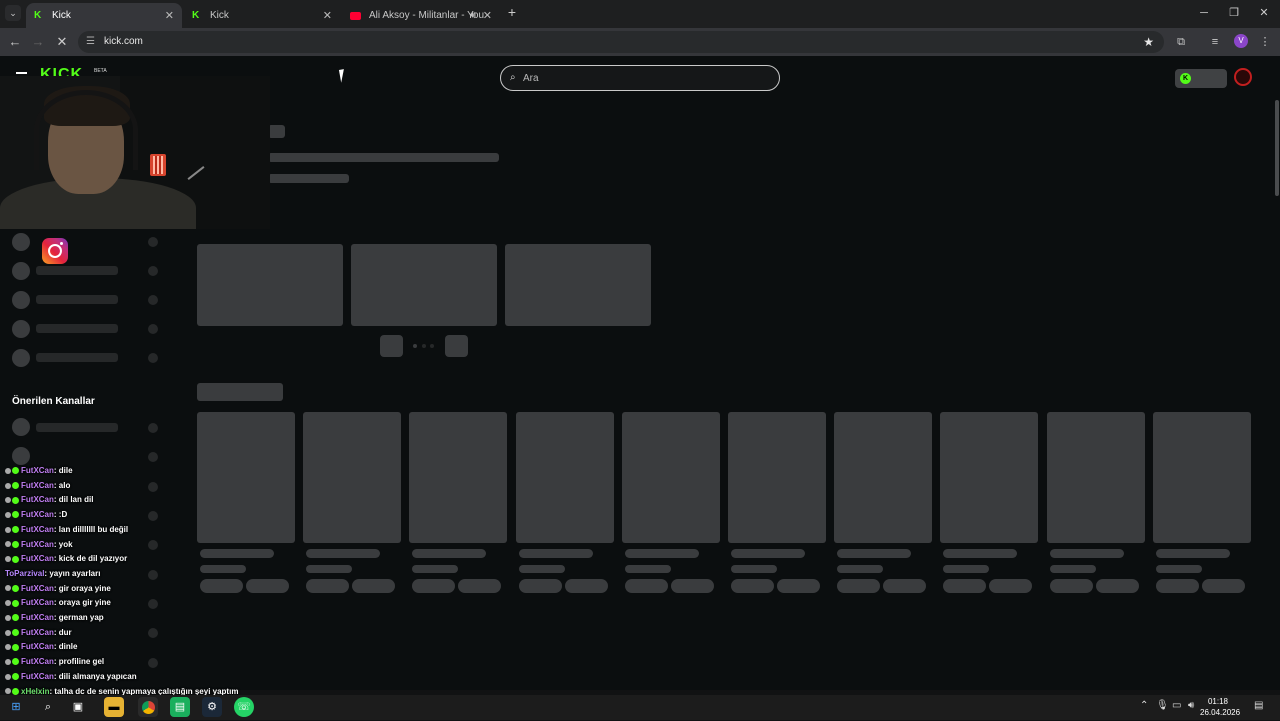 This screenshot has width=1280, height=721. I want to click on kick-icon: K, so click(38, 15).